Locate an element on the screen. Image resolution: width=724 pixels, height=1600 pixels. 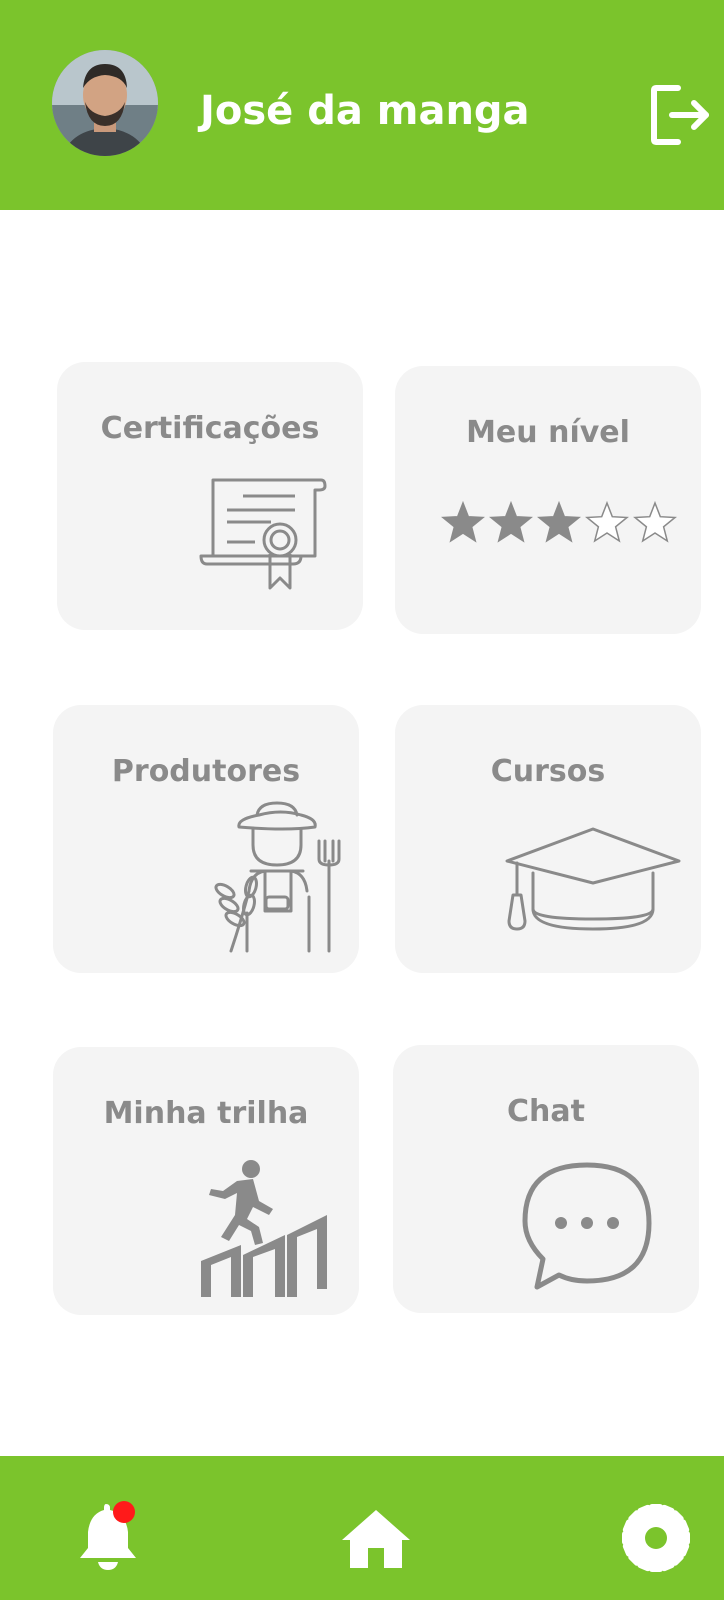
avatar is located at coordinates (105, 103).